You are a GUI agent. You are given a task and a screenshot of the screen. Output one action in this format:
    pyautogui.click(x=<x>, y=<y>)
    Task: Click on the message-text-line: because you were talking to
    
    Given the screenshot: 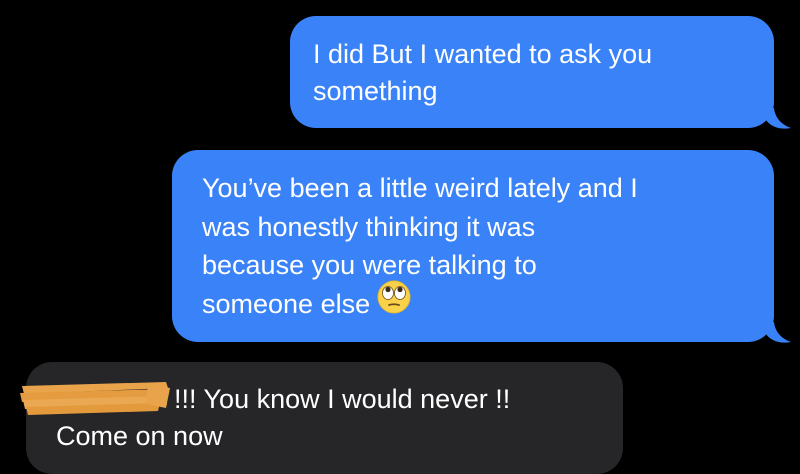 What is the action you would take?
    pyautogui.click(x=369, y=265)
    